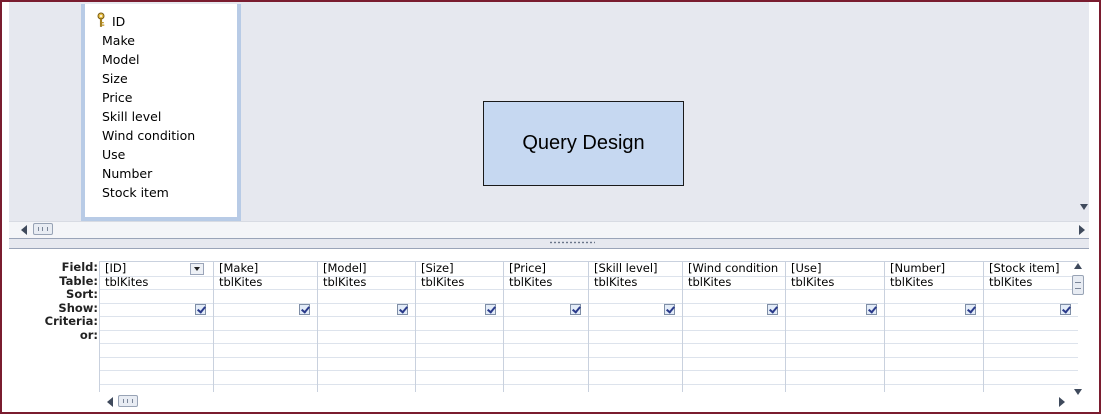 The height and width of the screenshot is (414, 1101). I want to click on row-label-or: or:, so click(88, 334).